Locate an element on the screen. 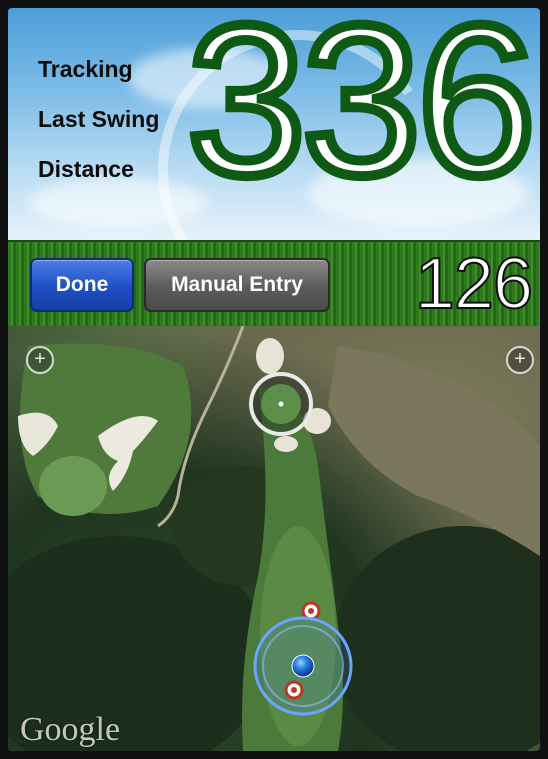 Image resolution: width=548 pixels, height=759 pixels. rough-area is located at coordinates (434, 451).